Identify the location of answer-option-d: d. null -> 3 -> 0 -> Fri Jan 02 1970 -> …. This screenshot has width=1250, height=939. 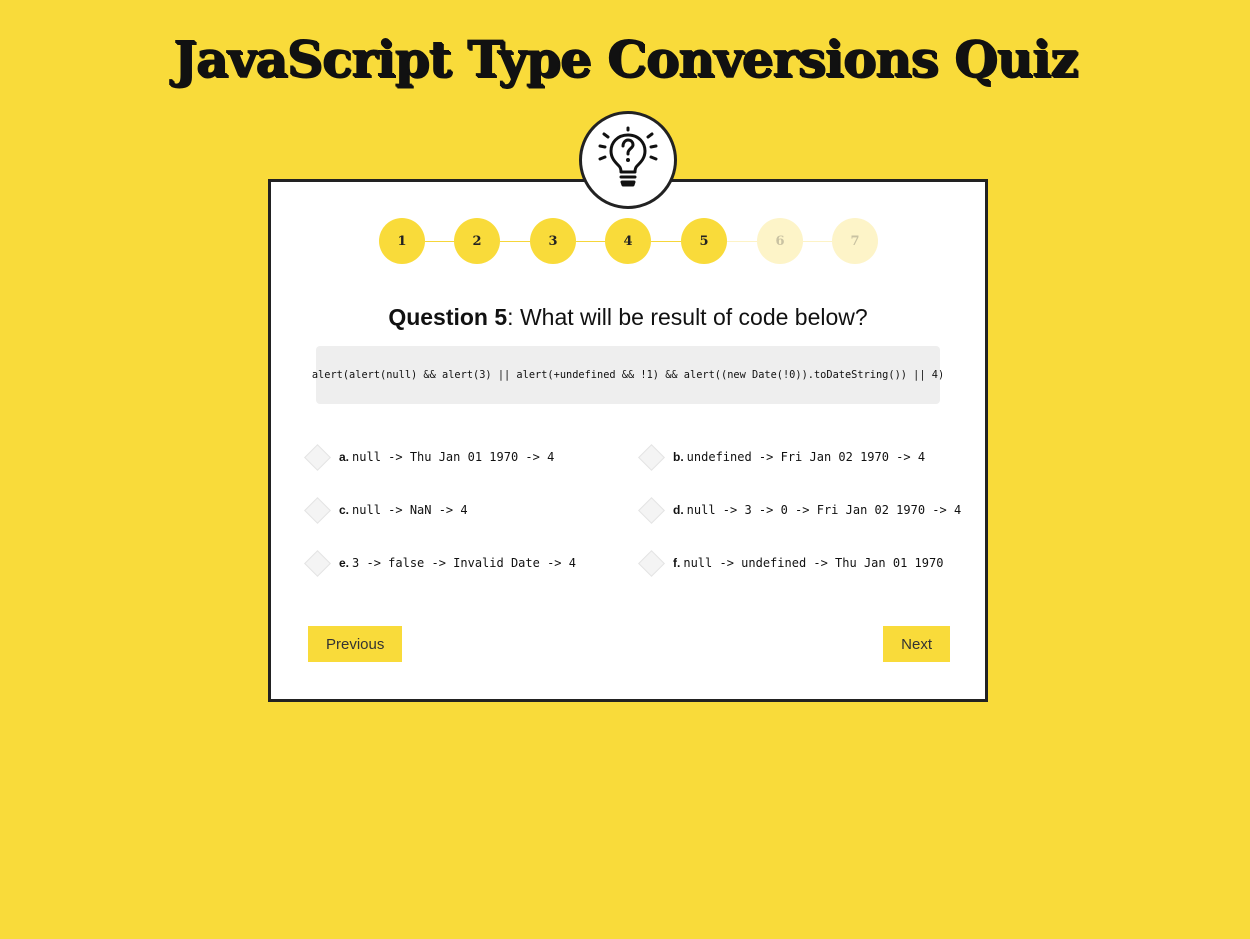
(799, 510).